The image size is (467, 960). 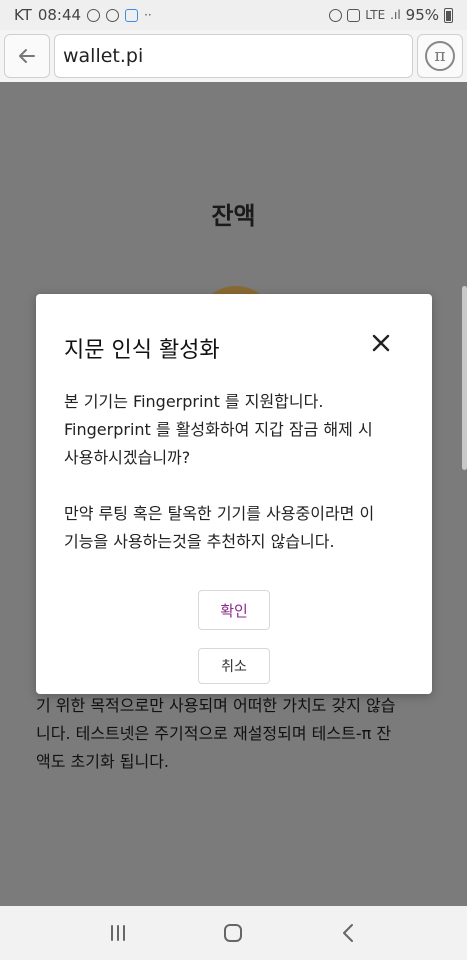 I want to click on network-type: LTE, so click(x=375, y=15).